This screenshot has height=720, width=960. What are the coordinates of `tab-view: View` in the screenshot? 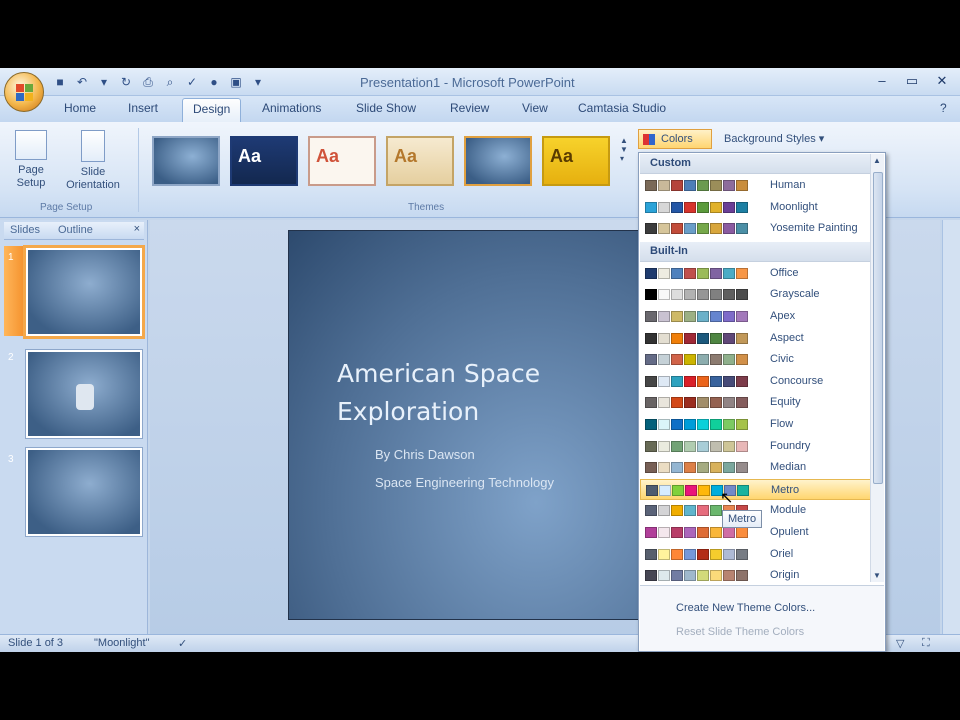 It's located at (535, 108).